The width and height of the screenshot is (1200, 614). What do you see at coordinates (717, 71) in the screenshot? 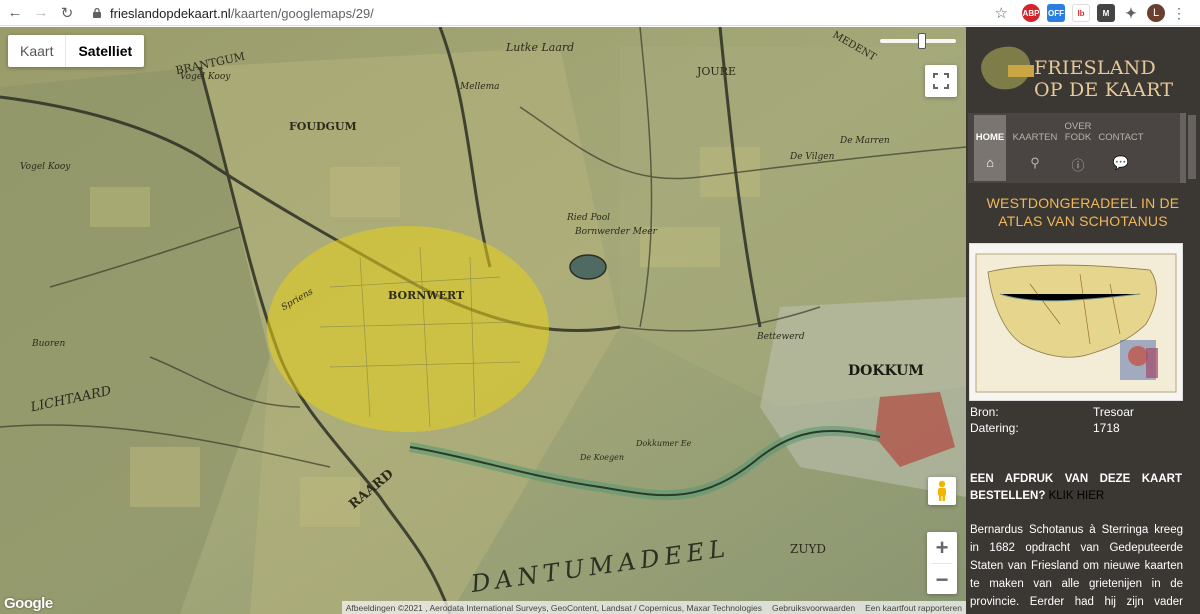
I see `map-label-joure: JOURE` at bounding box center [717, 71].